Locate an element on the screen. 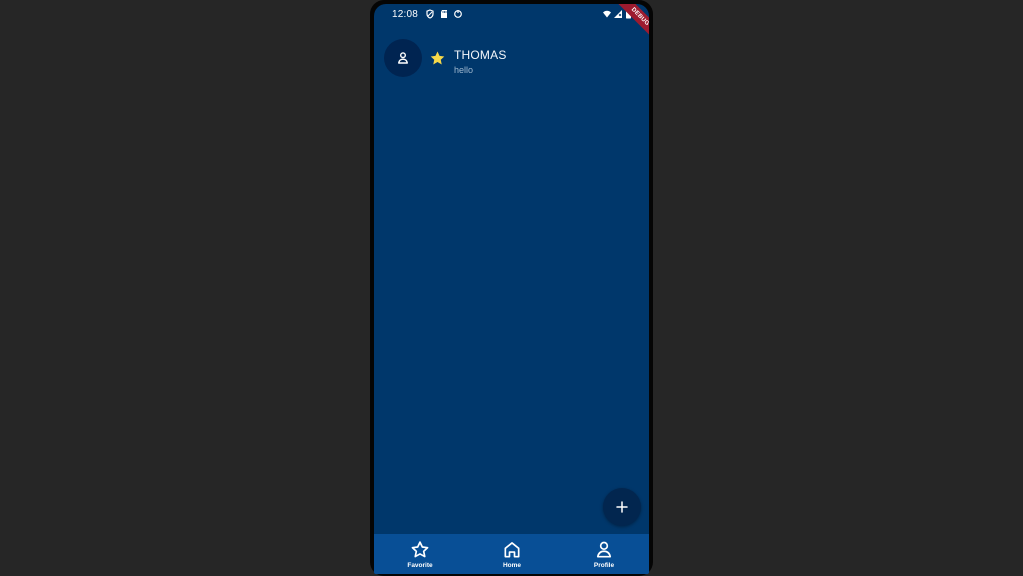 The image size is (1023, 576). avatar is located at coordinates (403, 58).